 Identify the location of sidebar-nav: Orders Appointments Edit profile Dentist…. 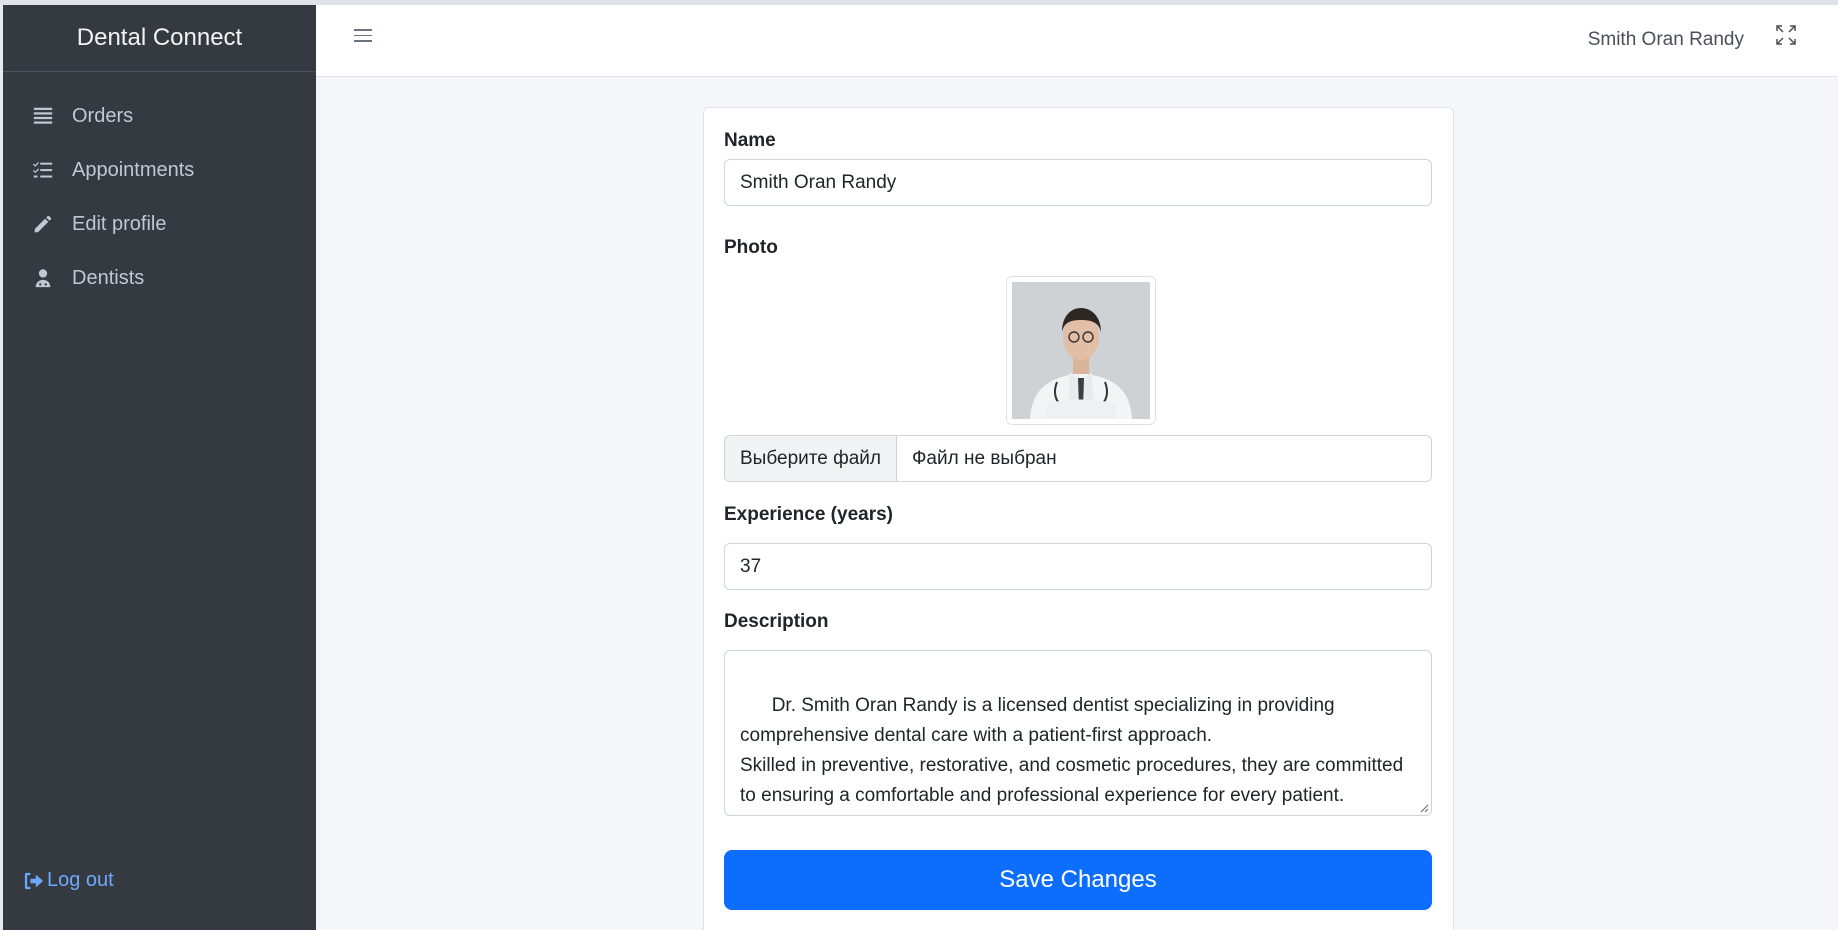
(159, 188).